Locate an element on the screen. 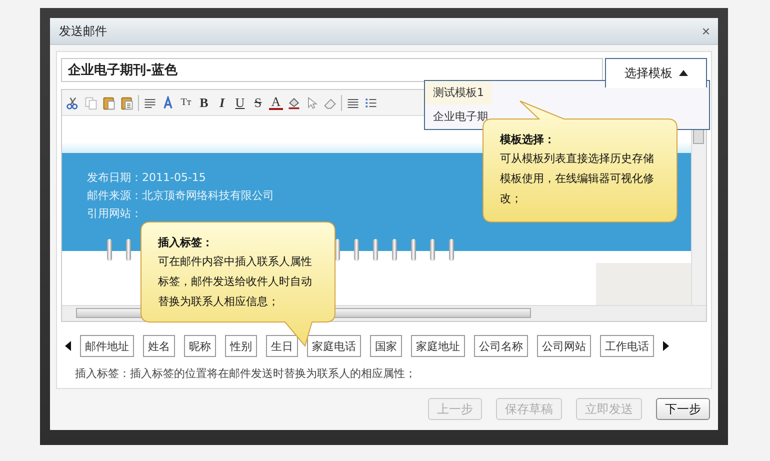 The height and width of the screenshot is (461, 770). template-option: 测试模板1 is located at coordinates (458, 93).